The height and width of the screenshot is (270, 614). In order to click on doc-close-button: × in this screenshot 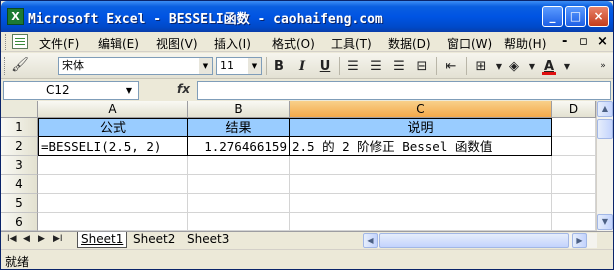, I will do `click(602, 41)`.